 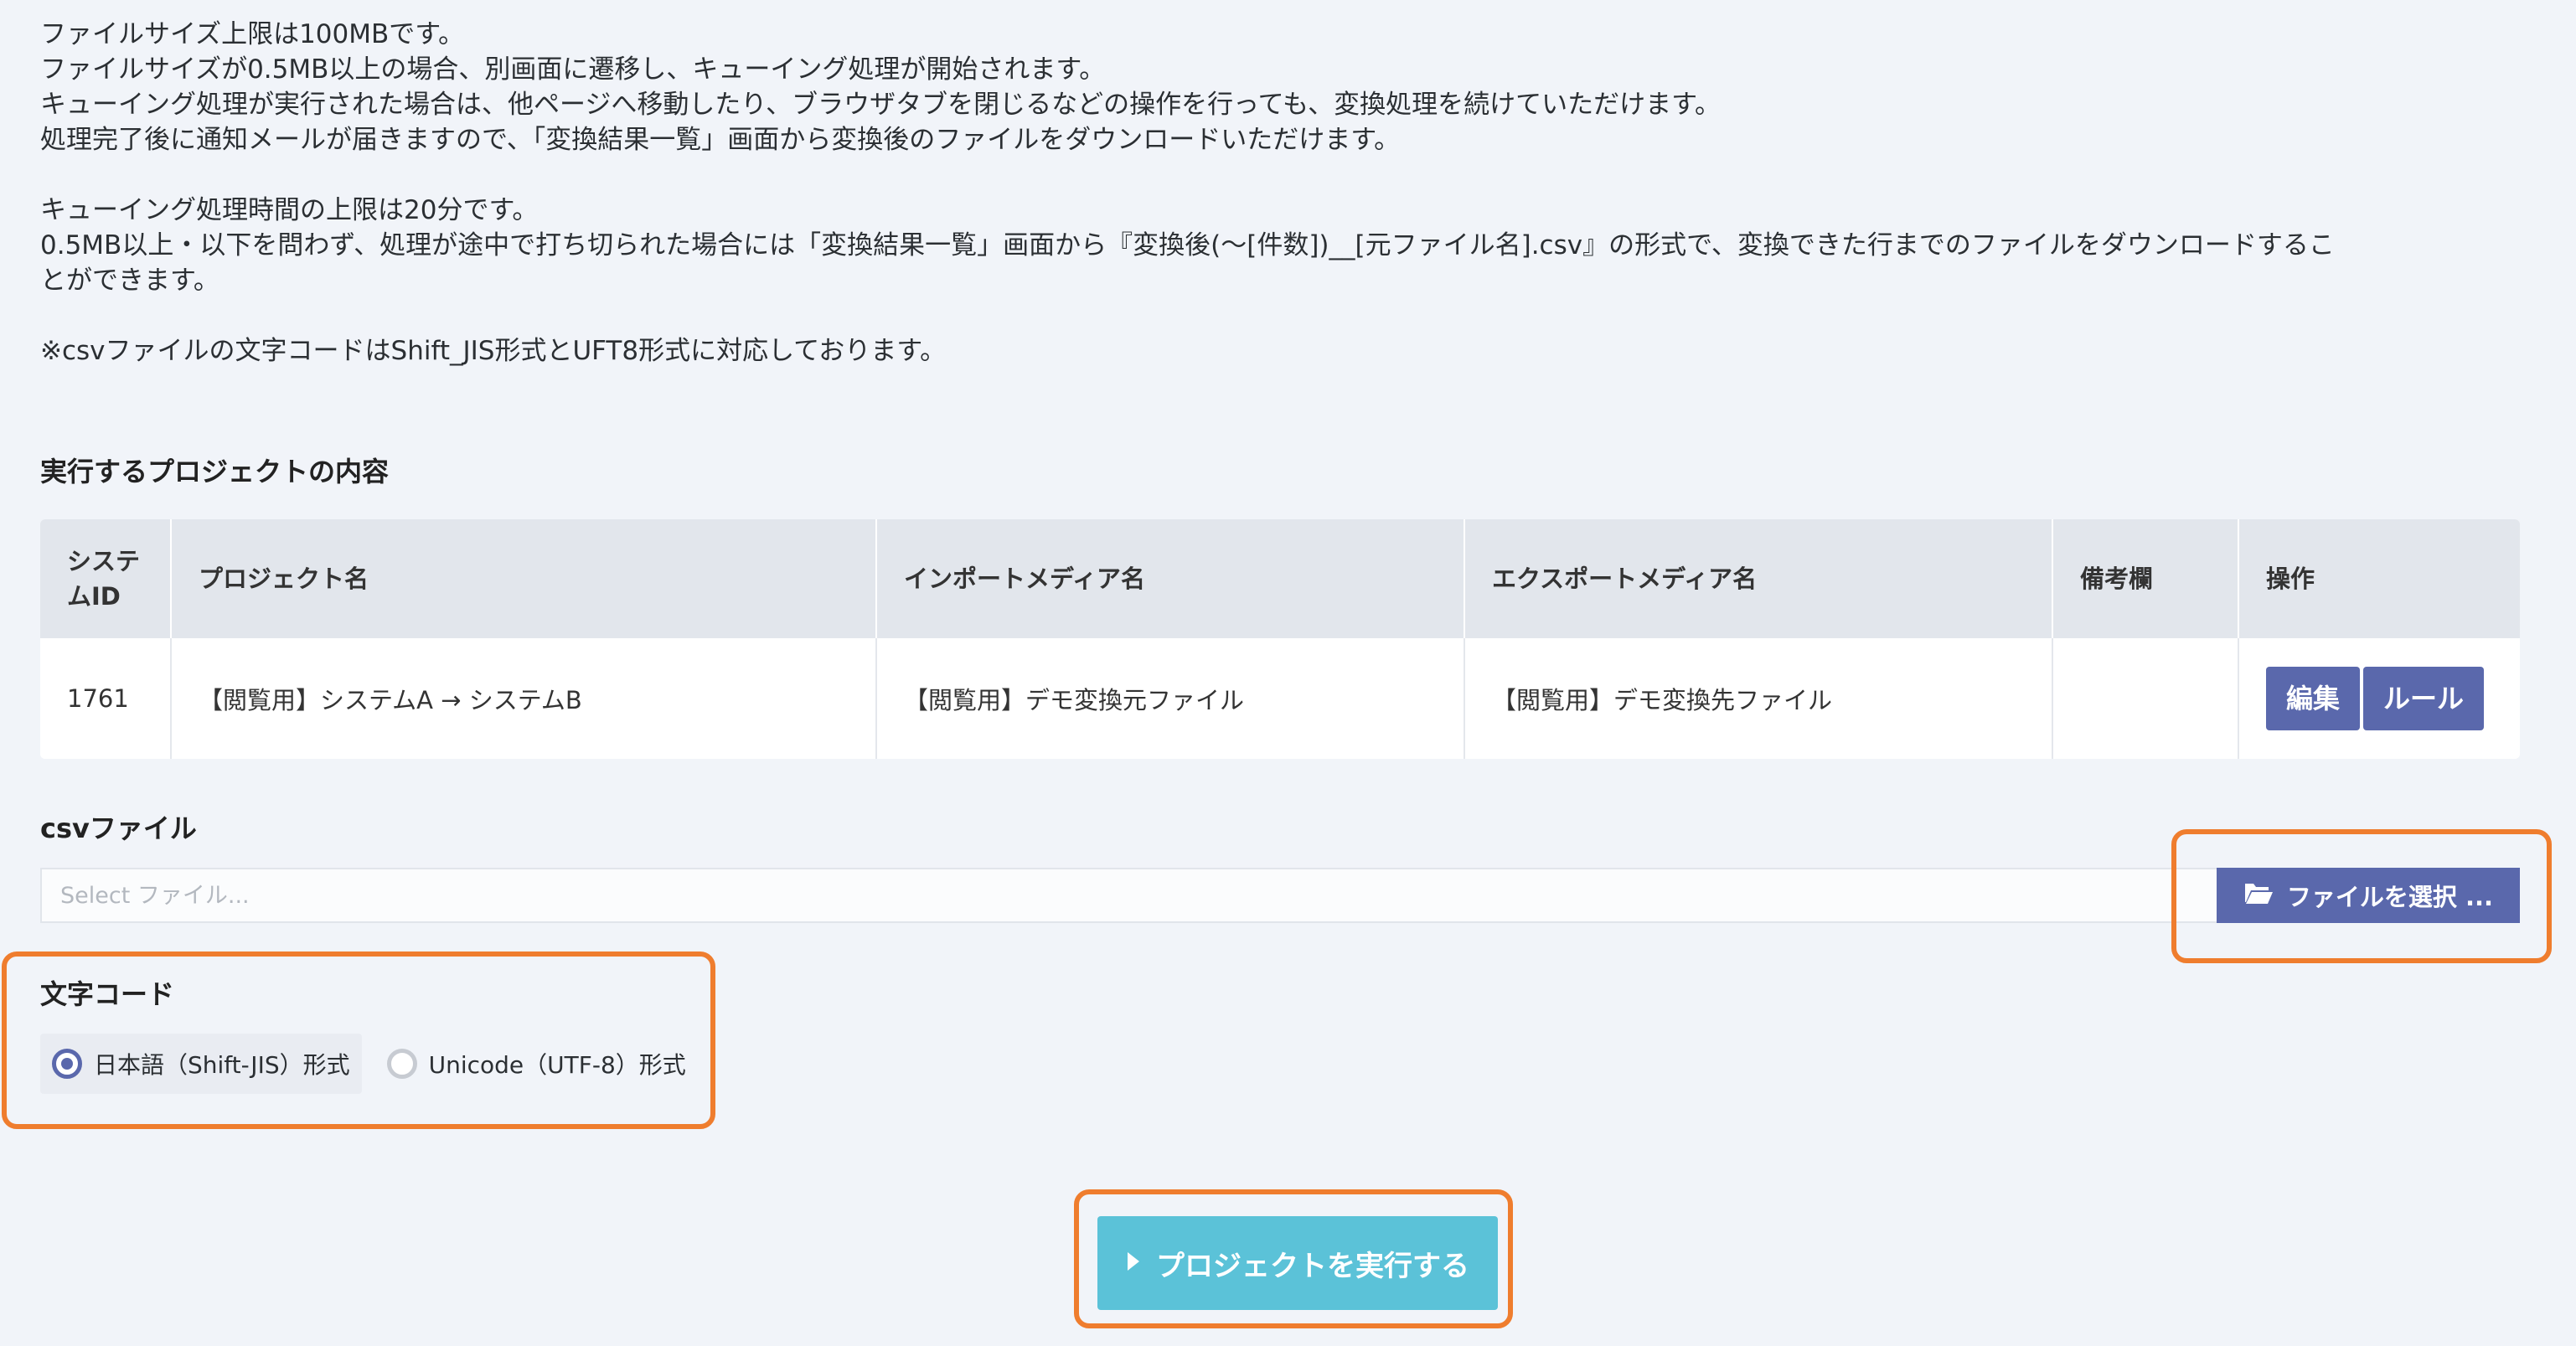 I want to click on folder-open-icon, so click(x=2258, y=895).